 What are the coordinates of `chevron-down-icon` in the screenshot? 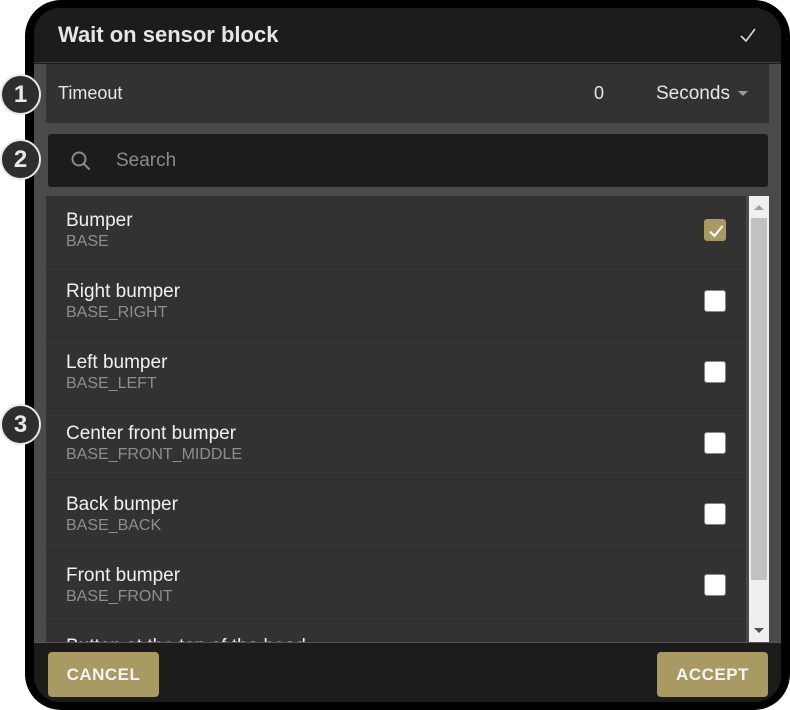 It's located at (742, 93).